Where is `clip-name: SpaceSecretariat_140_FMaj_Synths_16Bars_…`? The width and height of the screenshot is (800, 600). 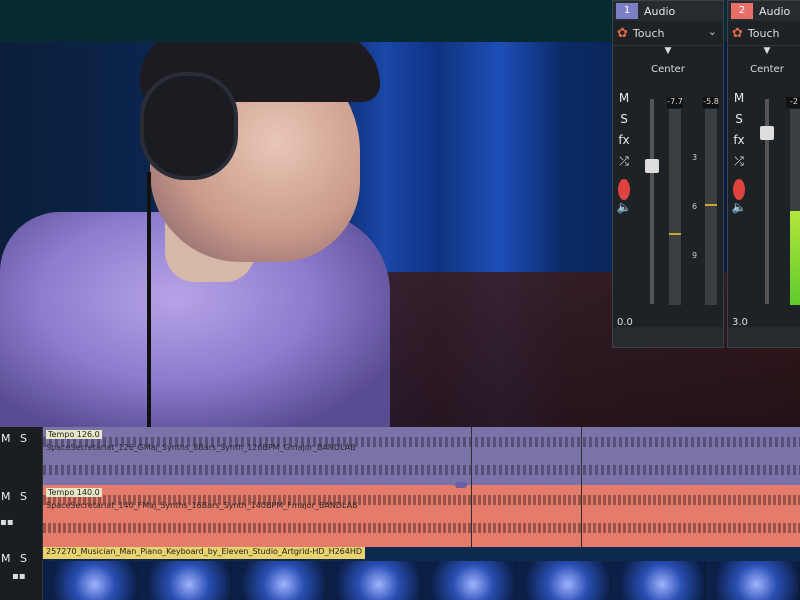 clip-name: SpaceSecretariat_140_FMaj_Synths_16Bars_… is located at coordinates (202, 505).